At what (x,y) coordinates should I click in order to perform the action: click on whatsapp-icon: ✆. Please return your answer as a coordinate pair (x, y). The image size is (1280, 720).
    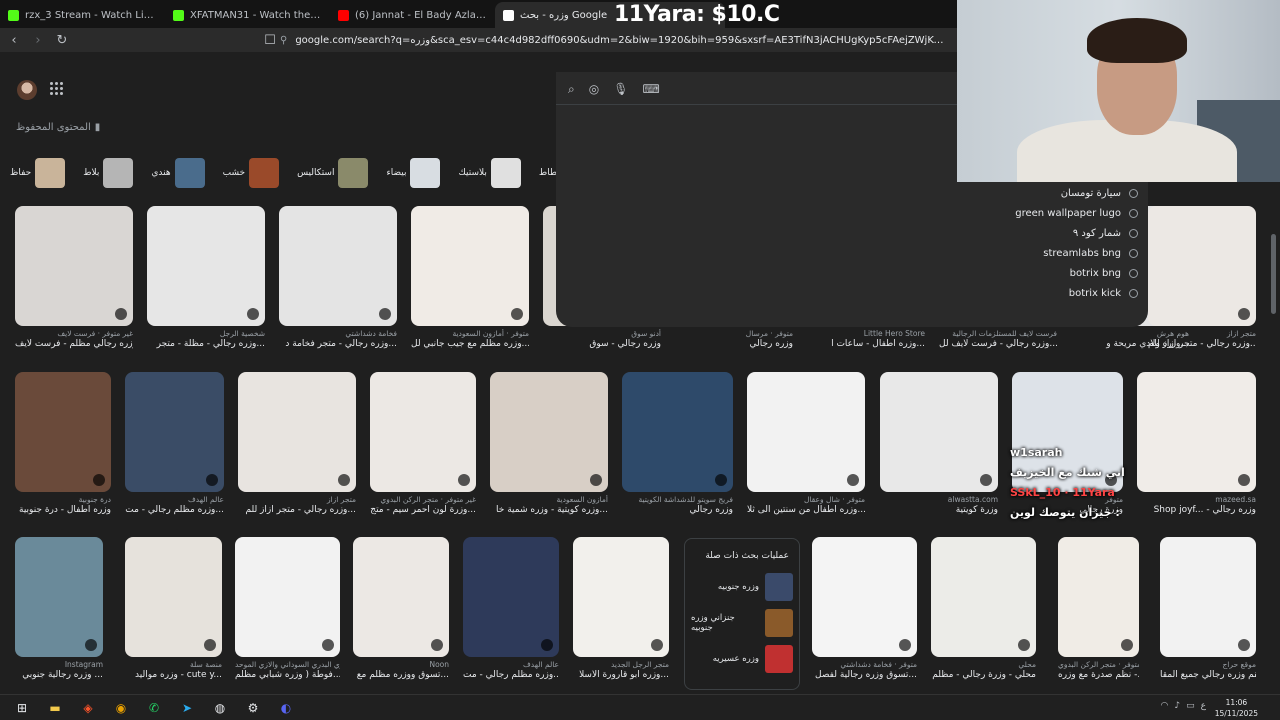
    Looking at the image, I should click on (154, 708).